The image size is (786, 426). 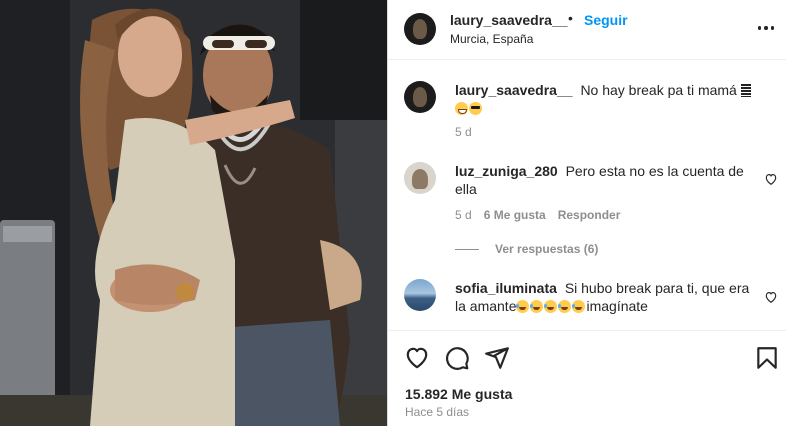 What do you see at coordinates (497, 358) in the screenshot?
I see `share-send-icon` at bounding box center [497, 358].